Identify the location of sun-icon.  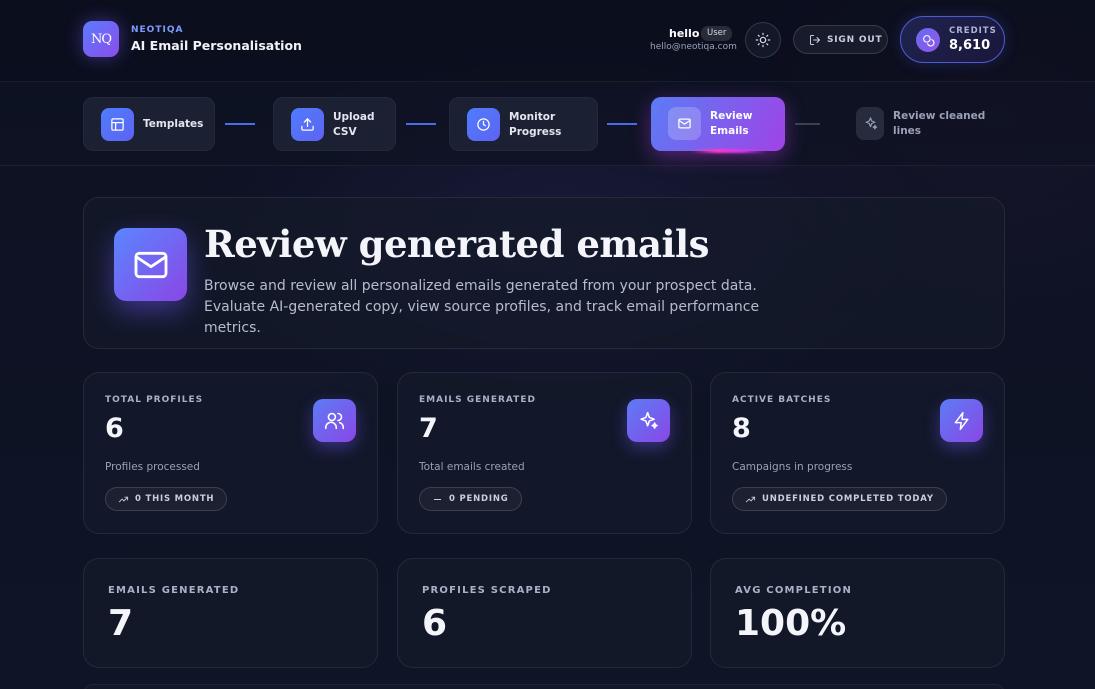
(763, 40).